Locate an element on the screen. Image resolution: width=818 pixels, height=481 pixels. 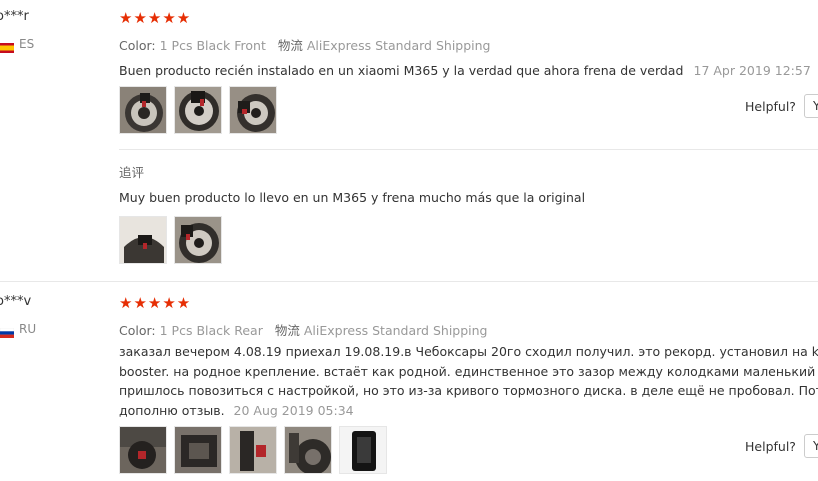
reviewer-name: o***r is located at coordinates (14, 16).